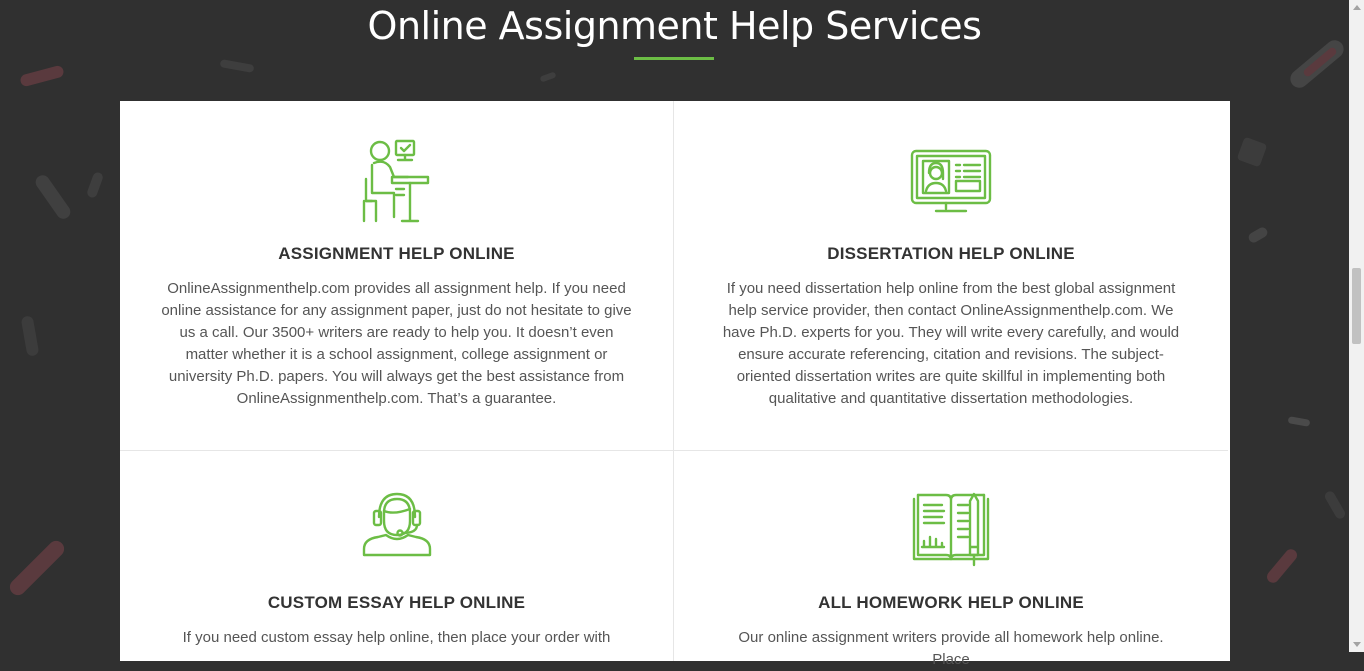 Image resolution: width=1364 pixels, height=671 pixels. Describe the element at coordinates (951, 253) in the screenshot. I see `card-title: DISSERTATION HELP ONLINE` at that location.